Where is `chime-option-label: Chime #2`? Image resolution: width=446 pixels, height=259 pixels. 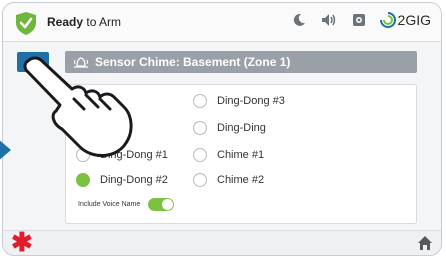 chime-option-label: Chime #2 is located at coordinates (241, 180).